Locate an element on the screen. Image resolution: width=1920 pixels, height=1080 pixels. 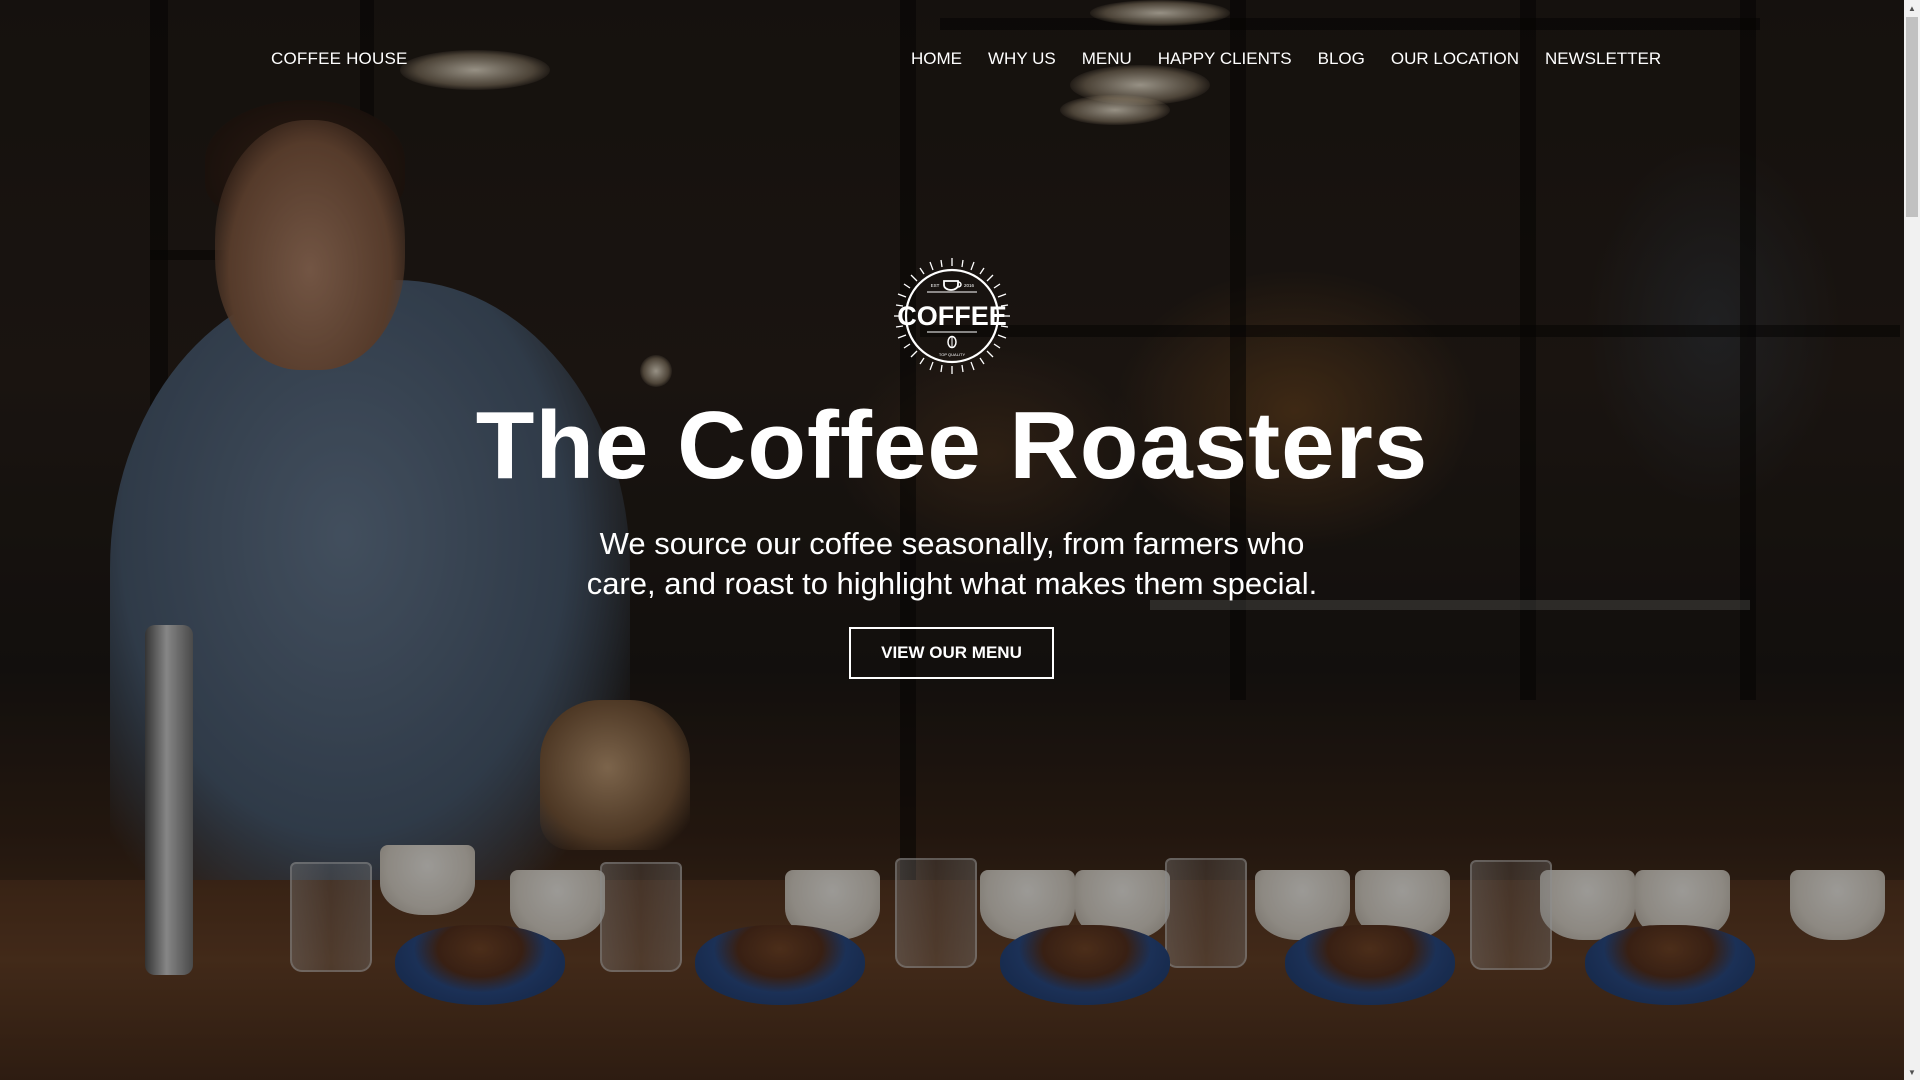
logo-main-text: COFFEE is located at coordinates (952, 316).